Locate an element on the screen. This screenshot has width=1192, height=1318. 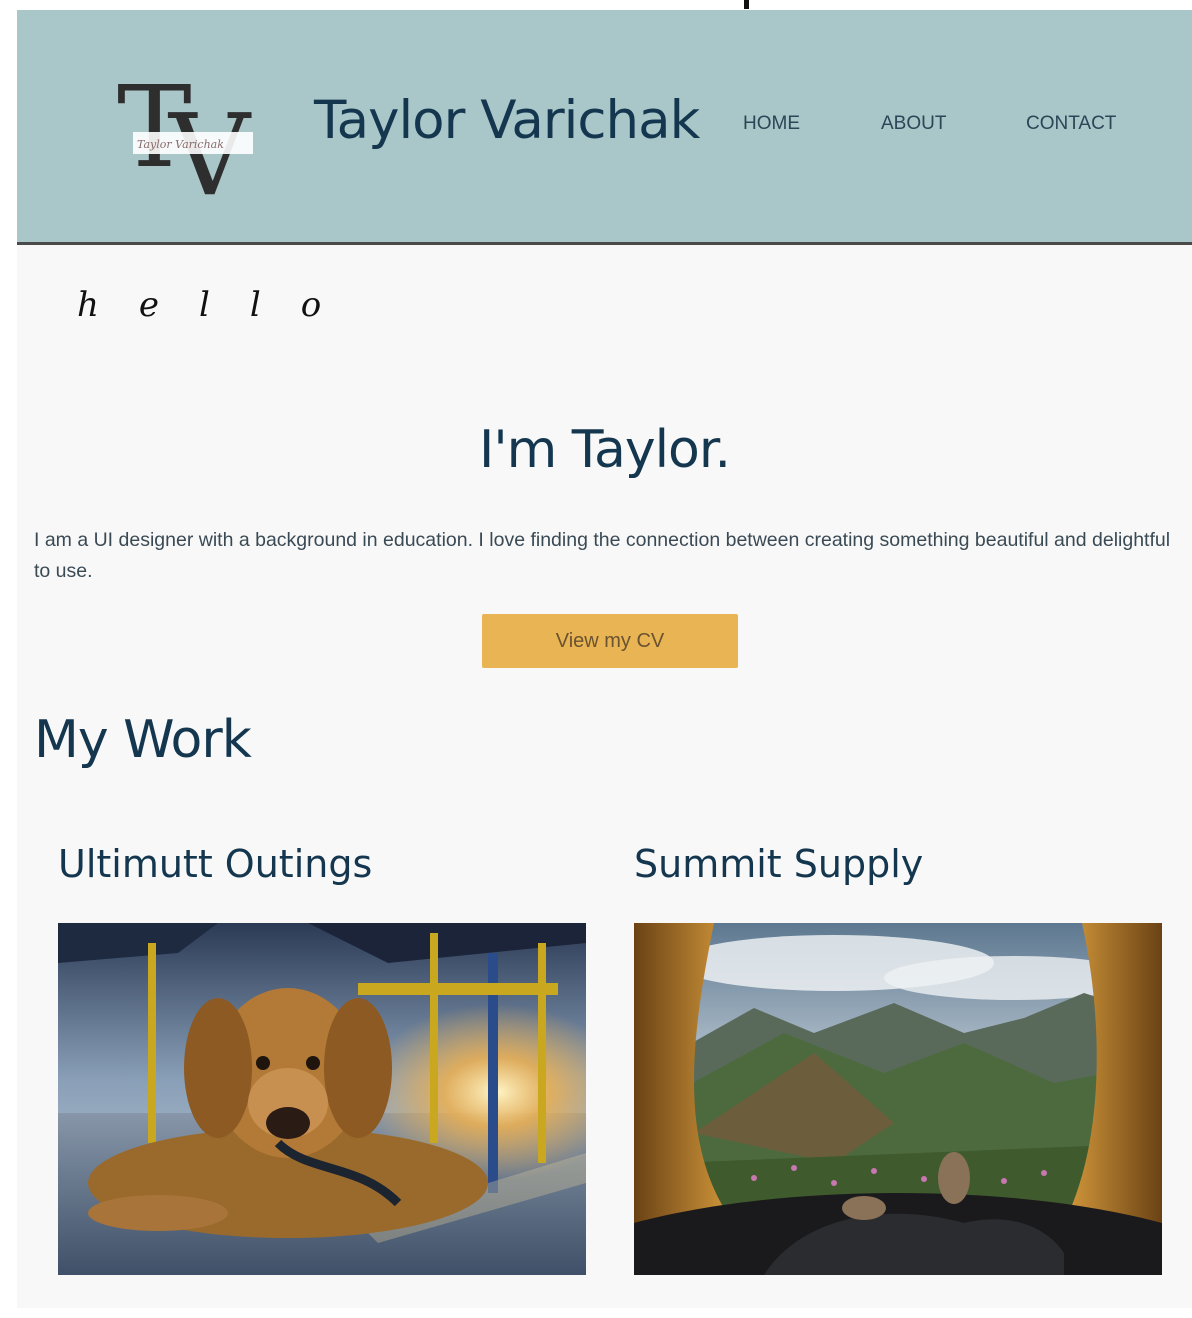
site-logo: T V Taylor Varichak is located at coordinates (193, 142).